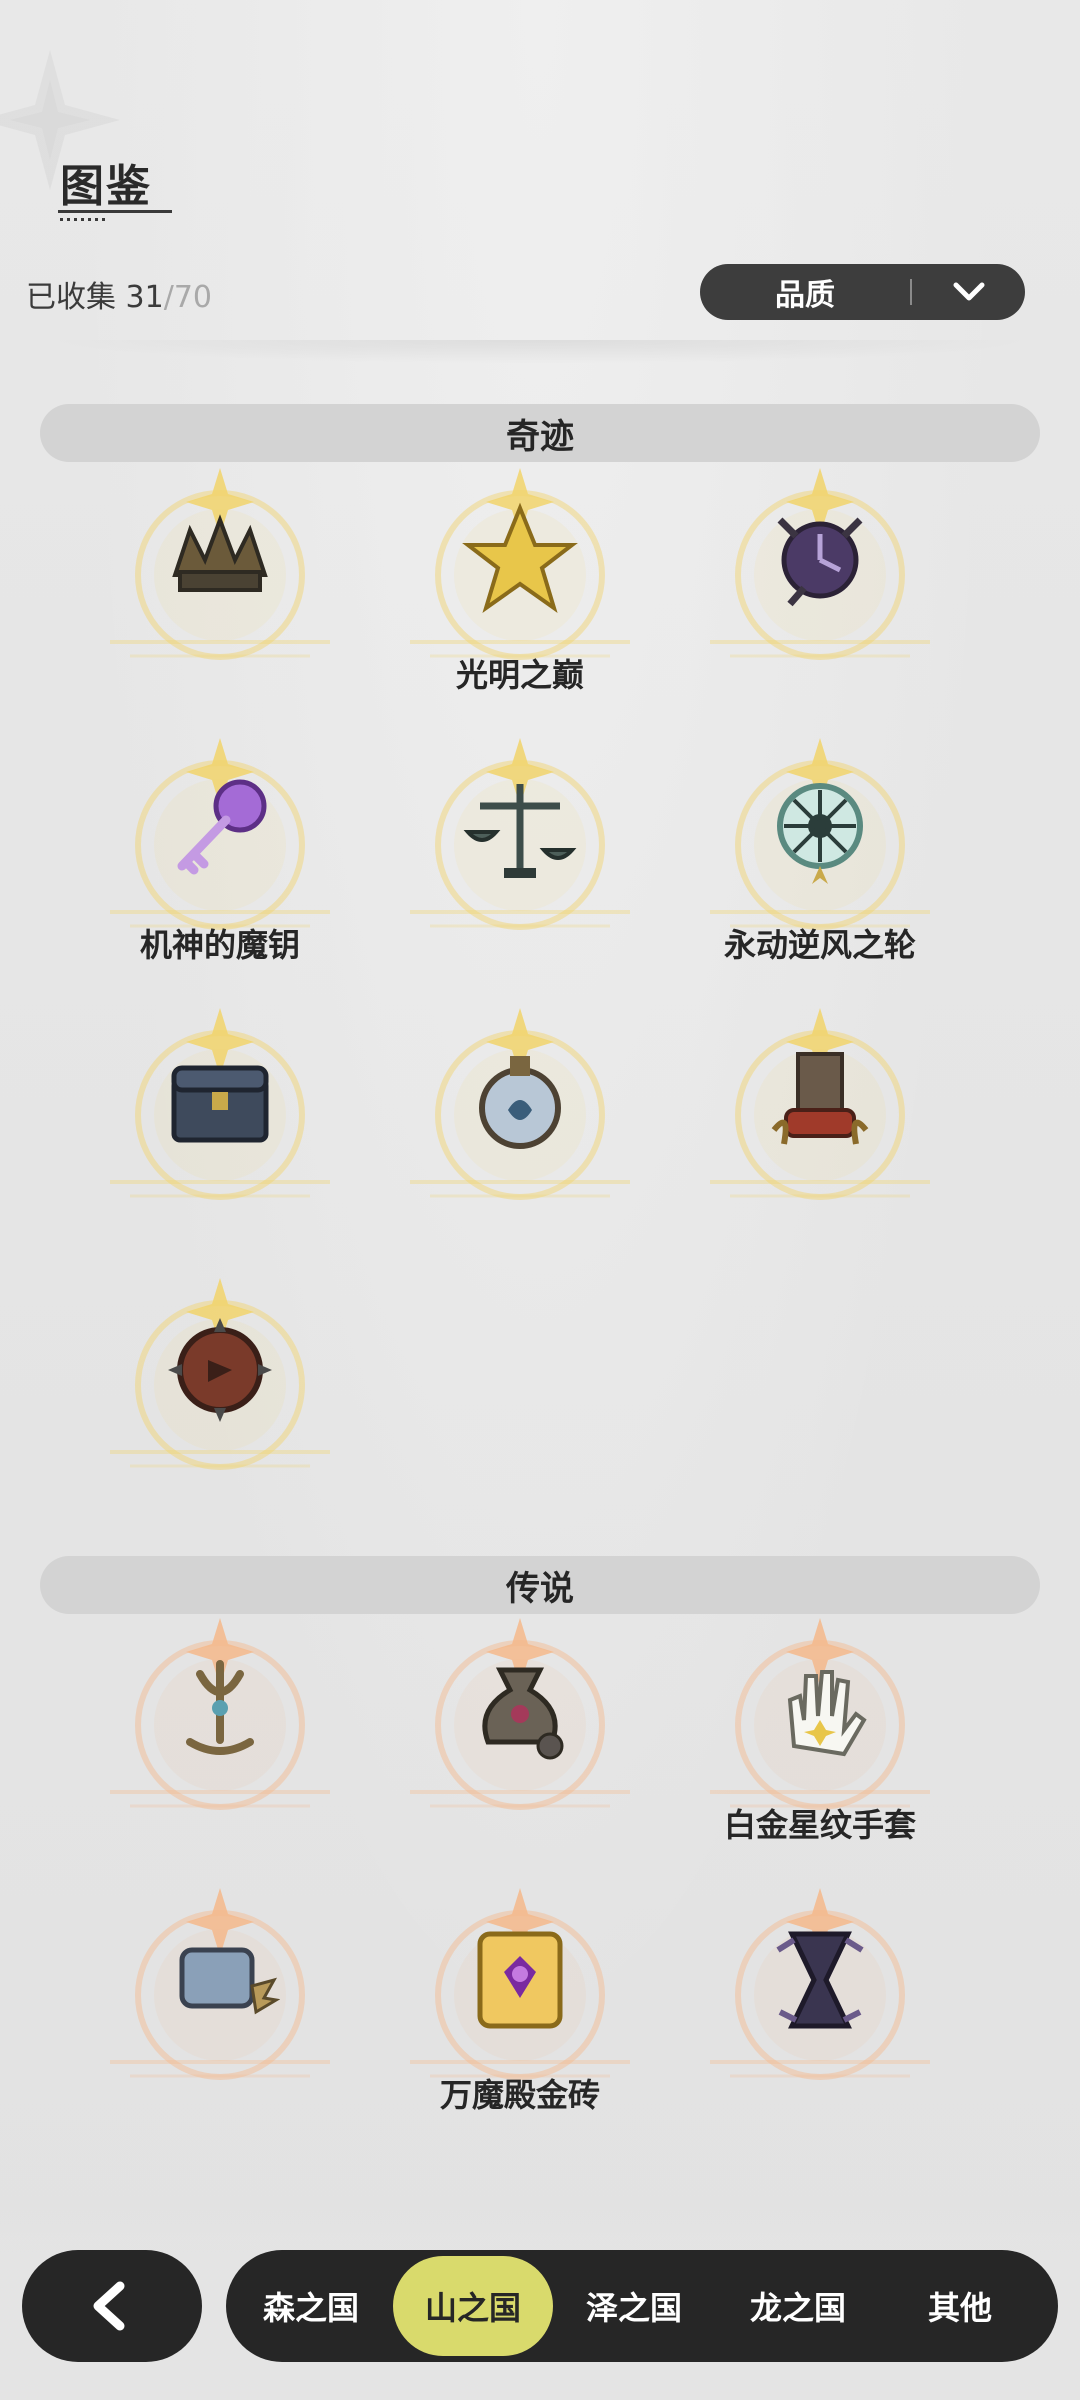 Image resolution: width=1080 pixels, height=2400 pixels. I want to click on purple-clock-icon, so click(820, 562).